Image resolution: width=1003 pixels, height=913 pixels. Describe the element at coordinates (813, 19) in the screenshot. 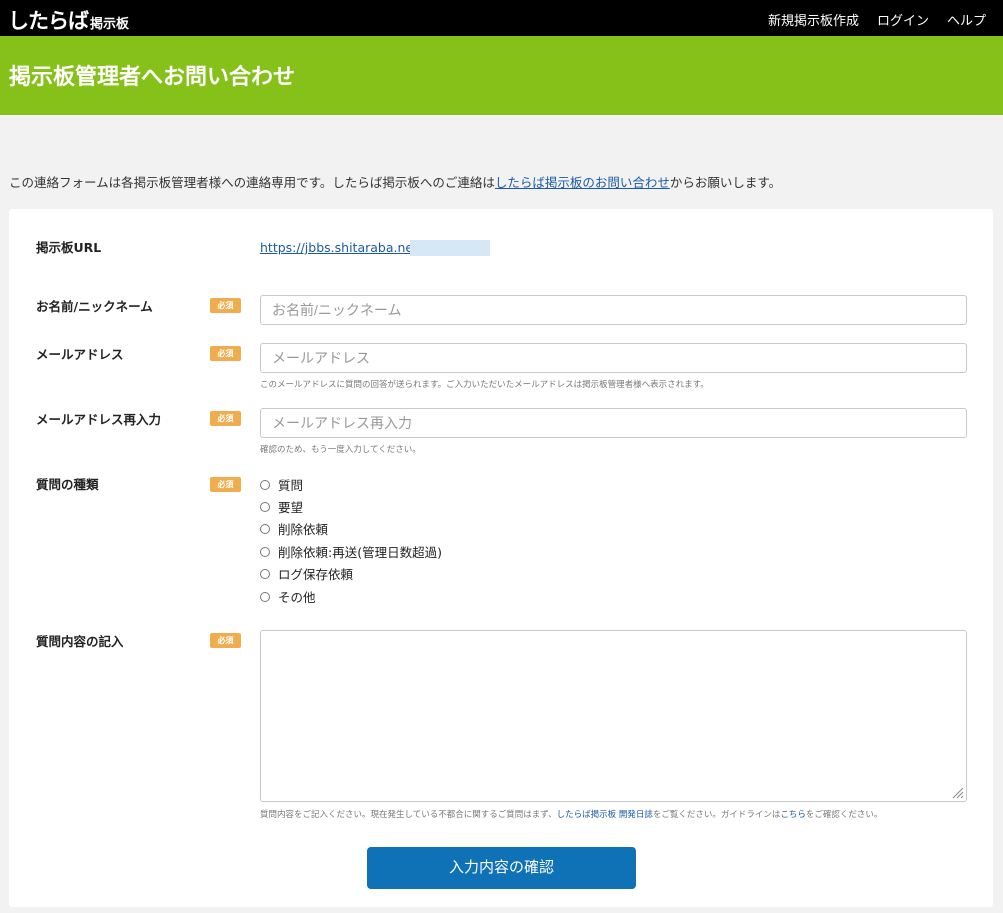

I see `nav-create-board: 新規掲示板作成` at that location.